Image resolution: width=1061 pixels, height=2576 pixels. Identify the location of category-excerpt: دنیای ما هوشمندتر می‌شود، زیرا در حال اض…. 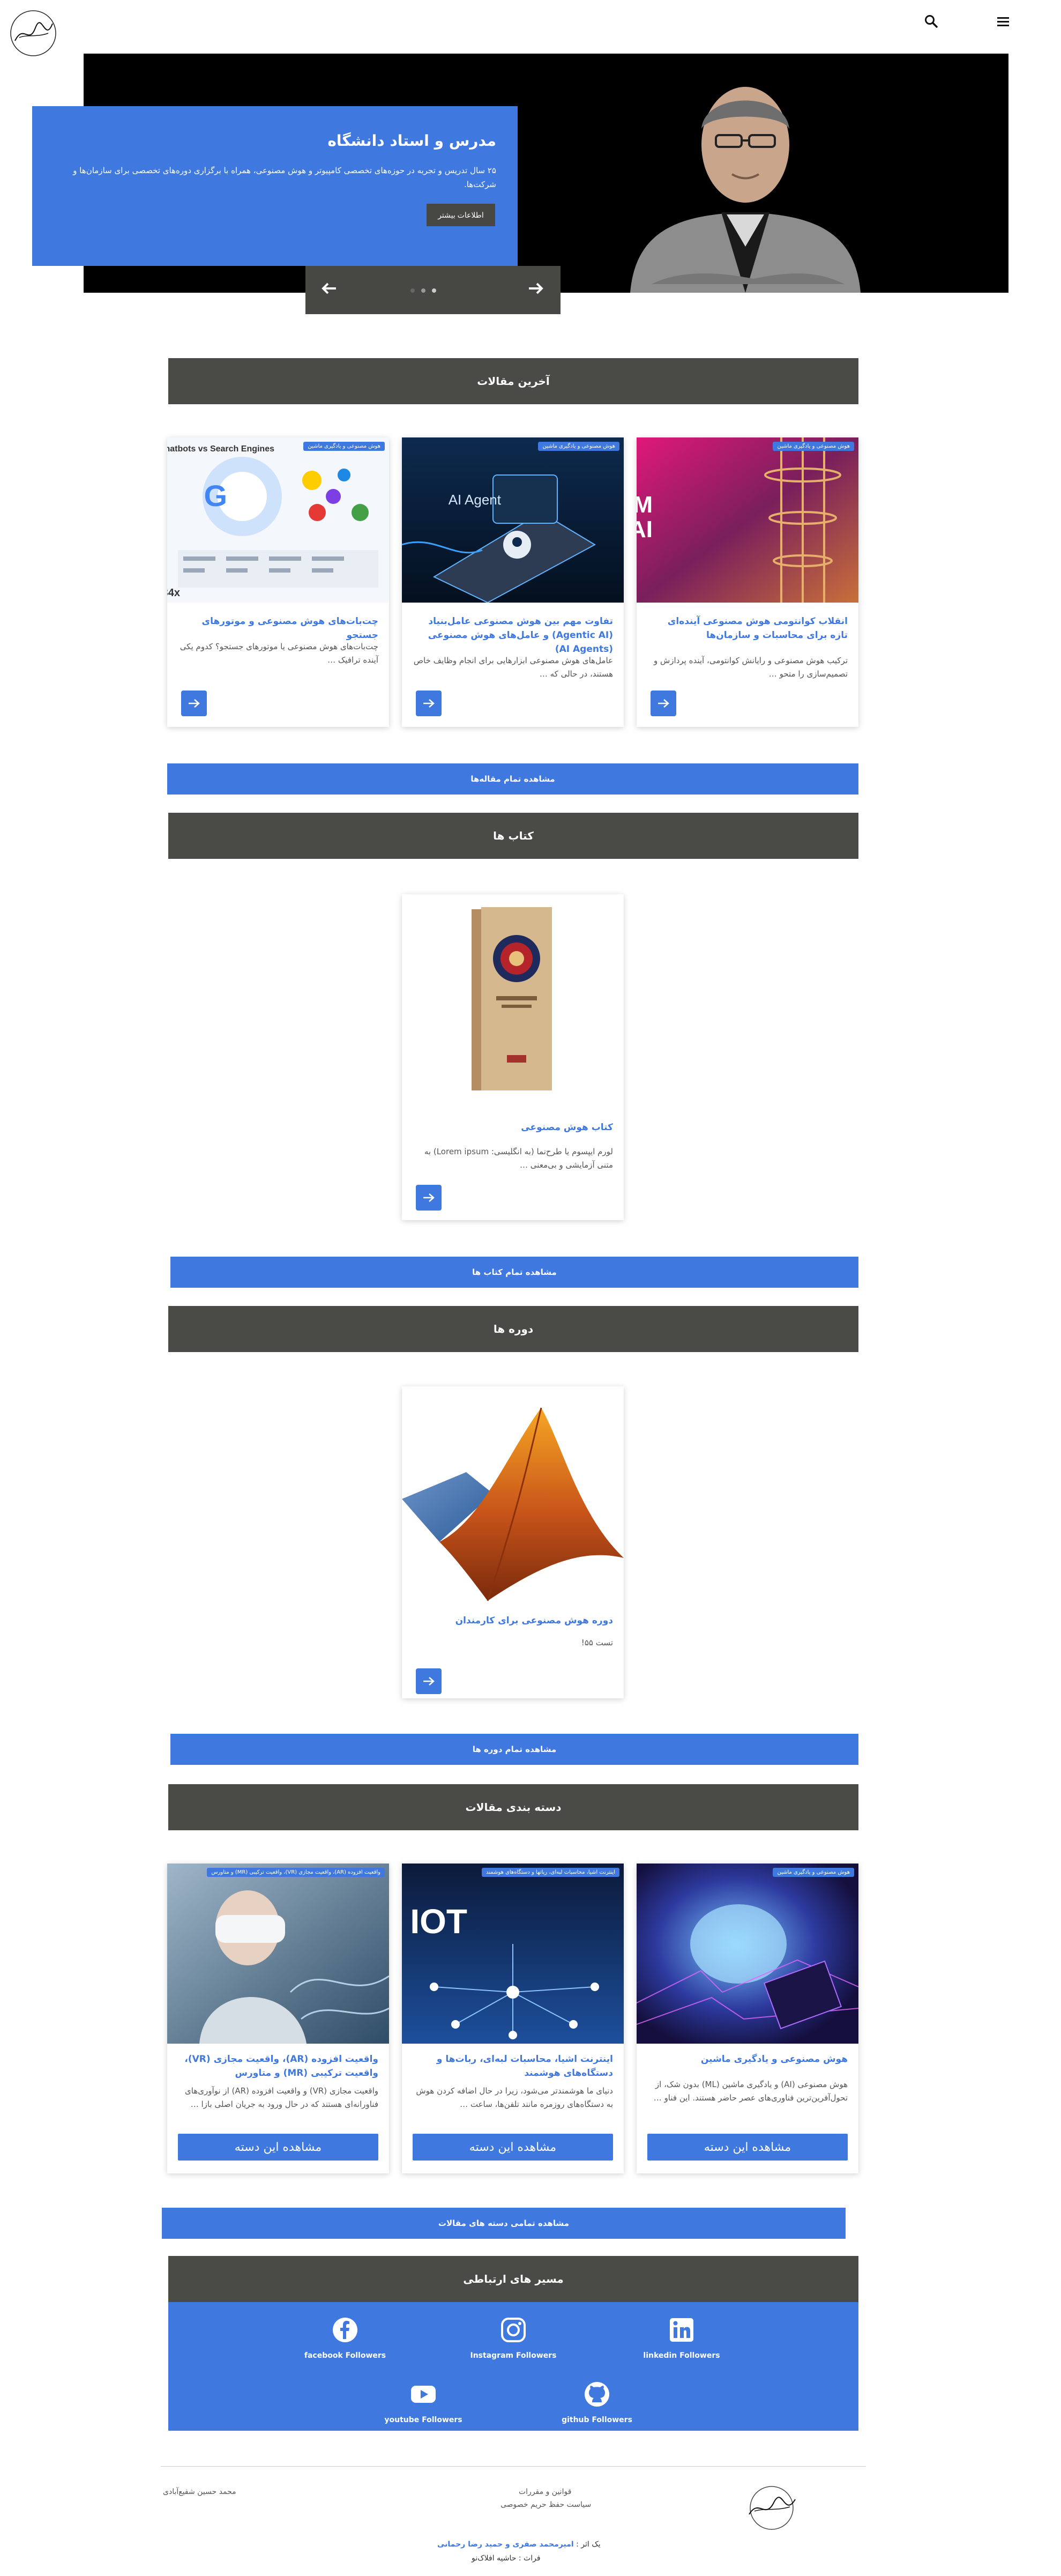
(514, 2097).